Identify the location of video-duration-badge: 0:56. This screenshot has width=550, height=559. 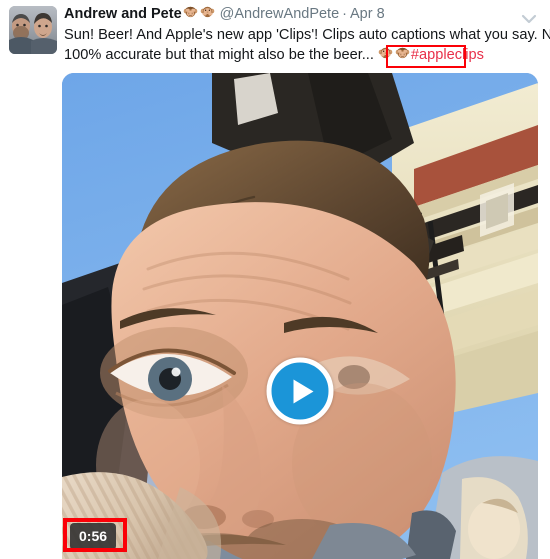
(93, 536).